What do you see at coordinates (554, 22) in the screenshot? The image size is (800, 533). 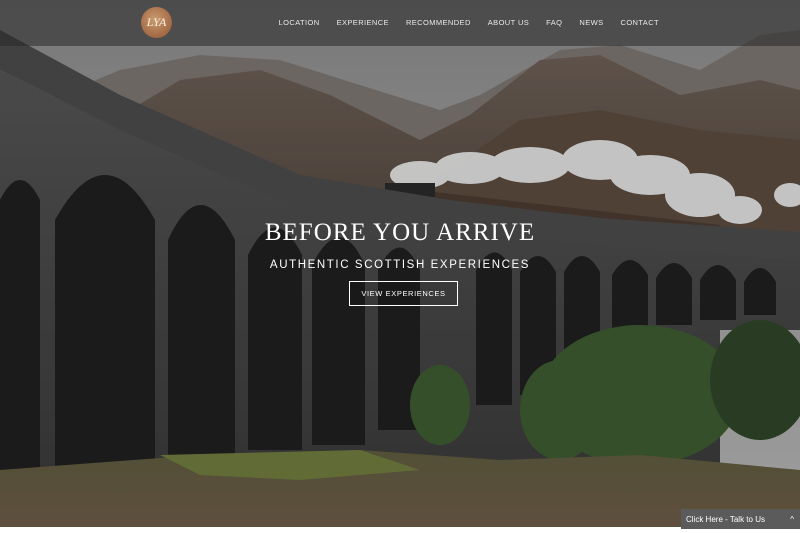 I see `nav-item-faq: FAQ` at bounding box center [554, 22].